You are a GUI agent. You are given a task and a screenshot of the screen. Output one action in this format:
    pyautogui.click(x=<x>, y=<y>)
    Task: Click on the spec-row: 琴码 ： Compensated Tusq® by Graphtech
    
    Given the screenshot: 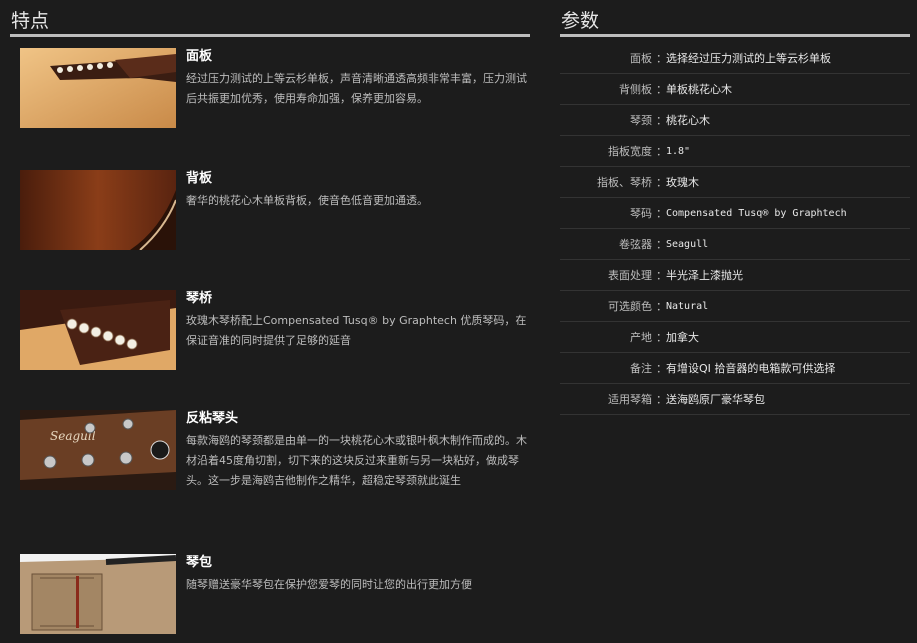 What is the action you would take?
    pyautogui.click(x=735, y=213)
    